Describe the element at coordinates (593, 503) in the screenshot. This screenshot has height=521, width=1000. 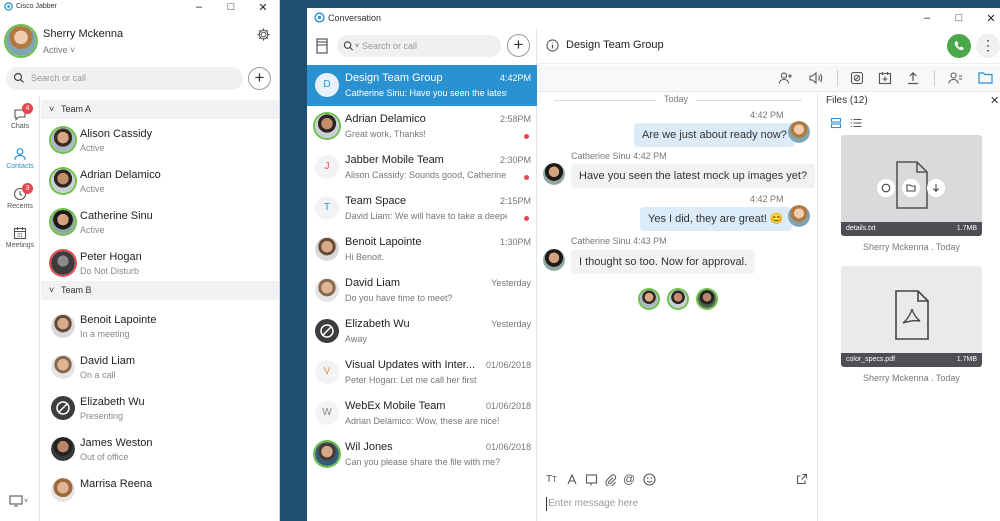
I see `message-input: Enter message here` at that location.